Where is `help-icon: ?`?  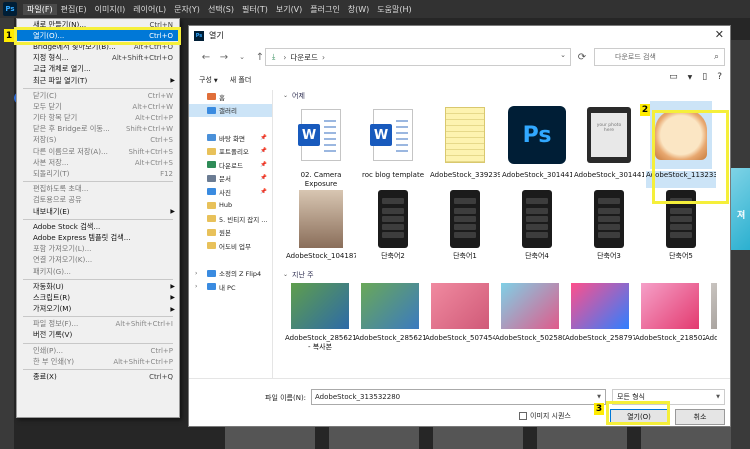
help-icon: ? is located at coordinates (719, 77).